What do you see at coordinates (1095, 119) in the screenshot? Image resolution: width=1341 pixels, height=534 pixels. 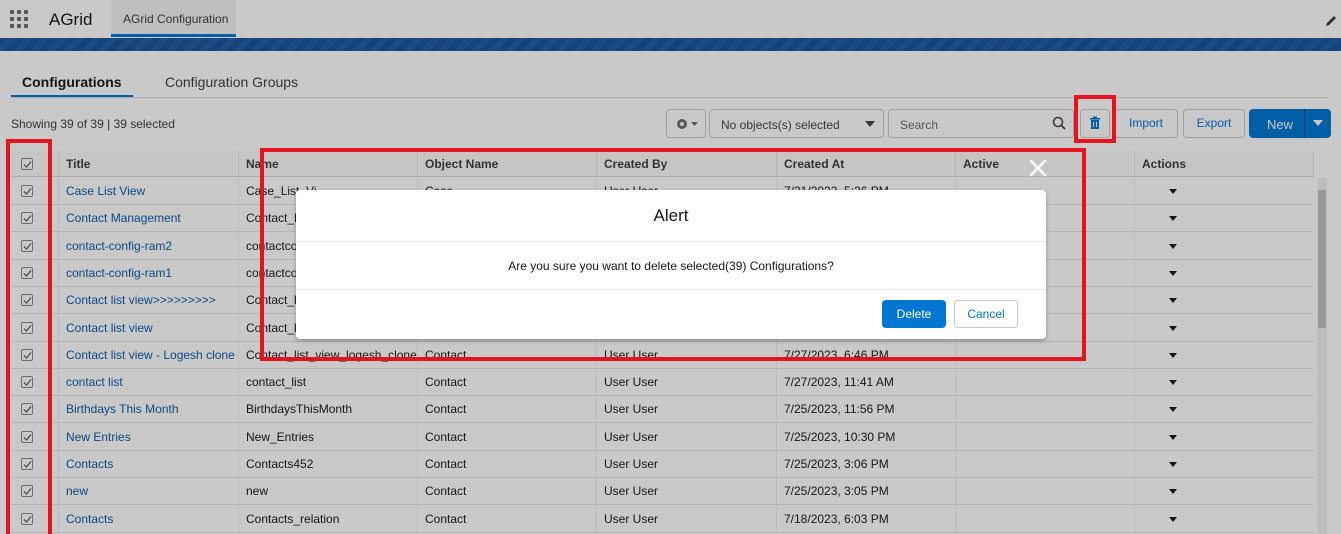 I see `annotation-delete-button` at bounding box center [1095, 119].